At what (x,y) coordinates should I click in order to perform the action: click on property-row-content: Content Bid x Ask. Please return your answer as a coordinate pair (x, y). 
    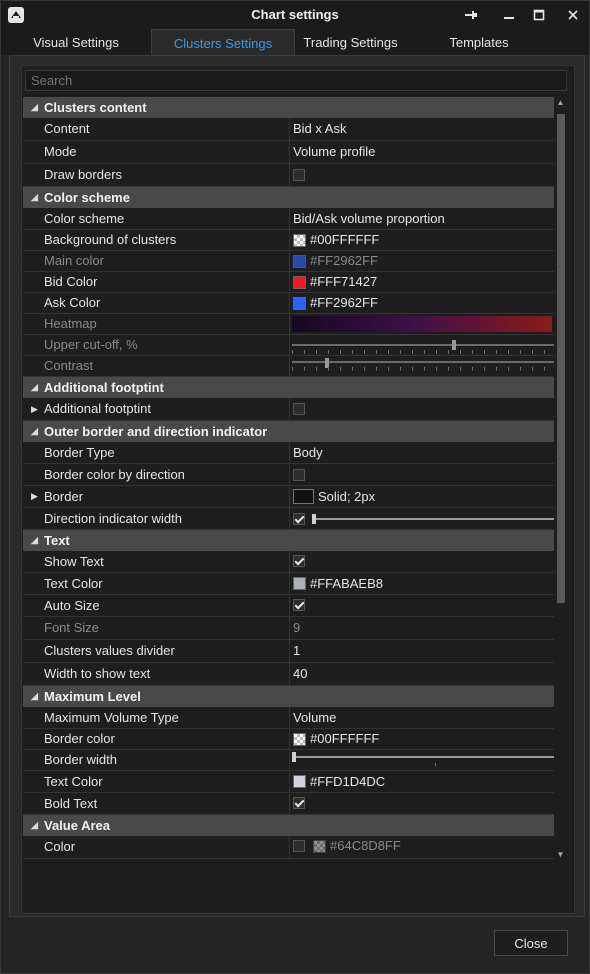
    Looking at the image, I should click on (288, 129).